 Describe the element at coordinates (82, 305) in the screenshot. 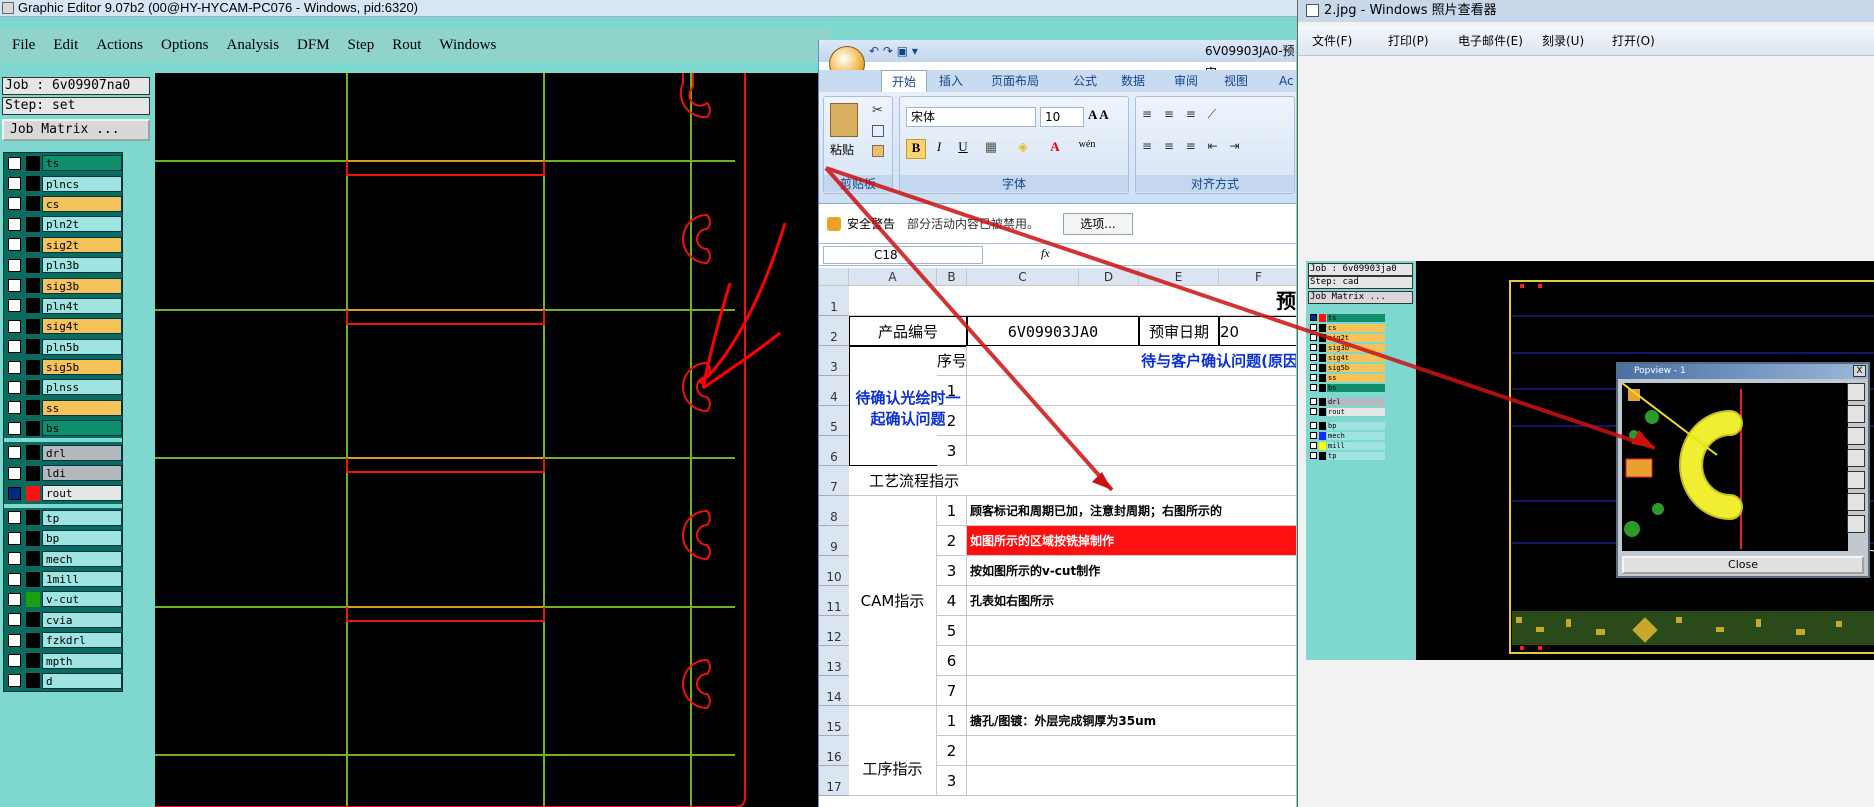

I see `layer-name: pln4t` at that location.